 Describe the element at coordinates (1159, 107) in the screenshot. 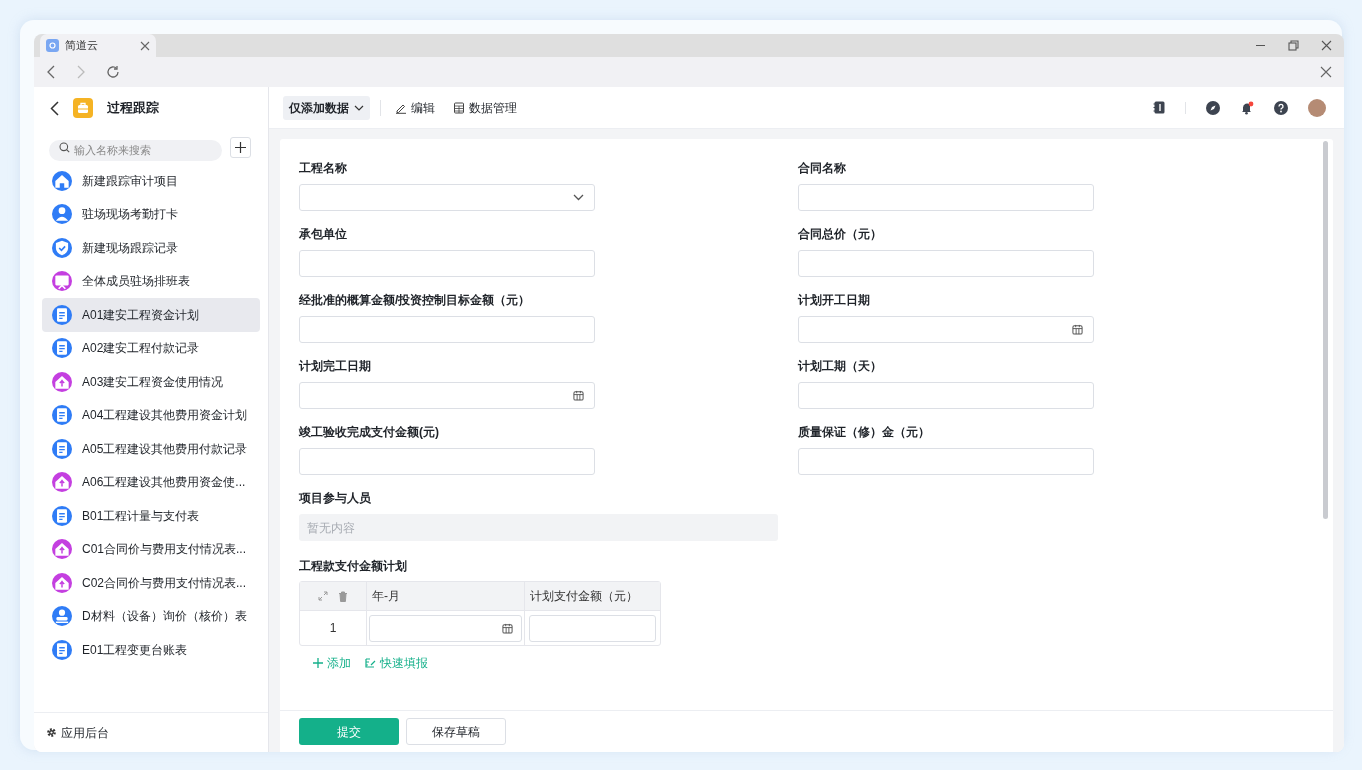

I see `notebook-icon` at that location.